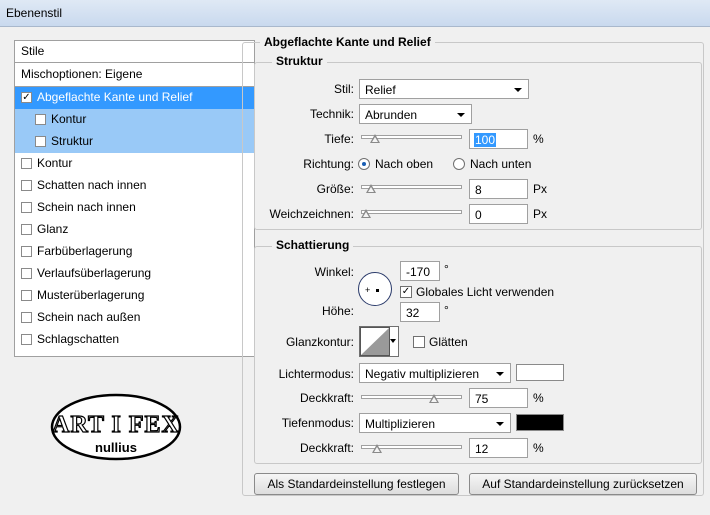  Describe the element at coordinates (498, 448) in the screenshot. I see `shadow-opacity-input: 12` at that location.